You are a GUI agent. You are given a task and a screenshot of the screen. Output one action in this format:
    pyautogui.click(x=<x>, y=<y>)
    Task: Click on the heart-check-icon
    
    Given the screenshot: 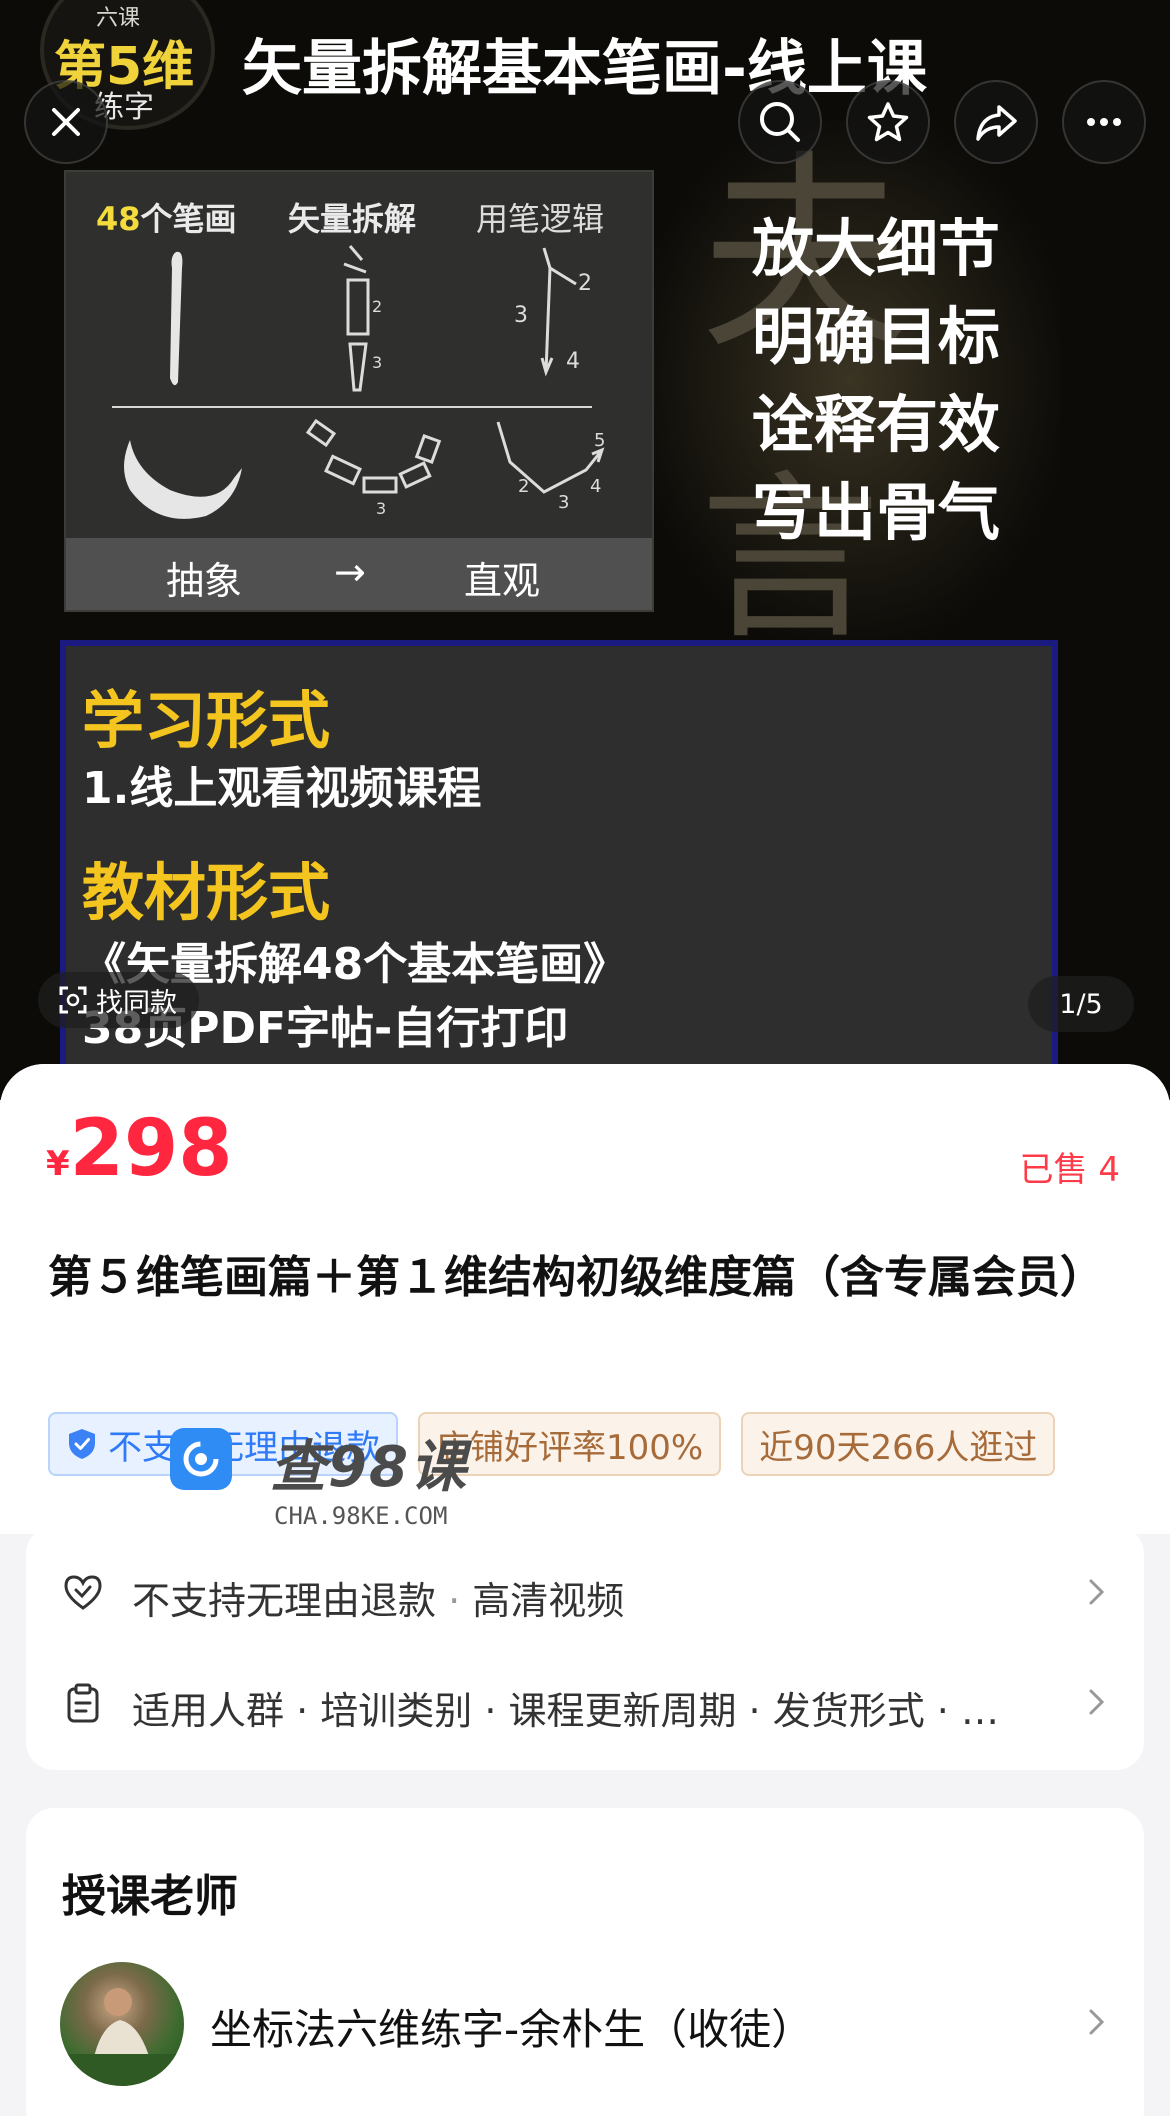 What is the action you would take?
    pyautogui.click(x=83, y=1592)
    